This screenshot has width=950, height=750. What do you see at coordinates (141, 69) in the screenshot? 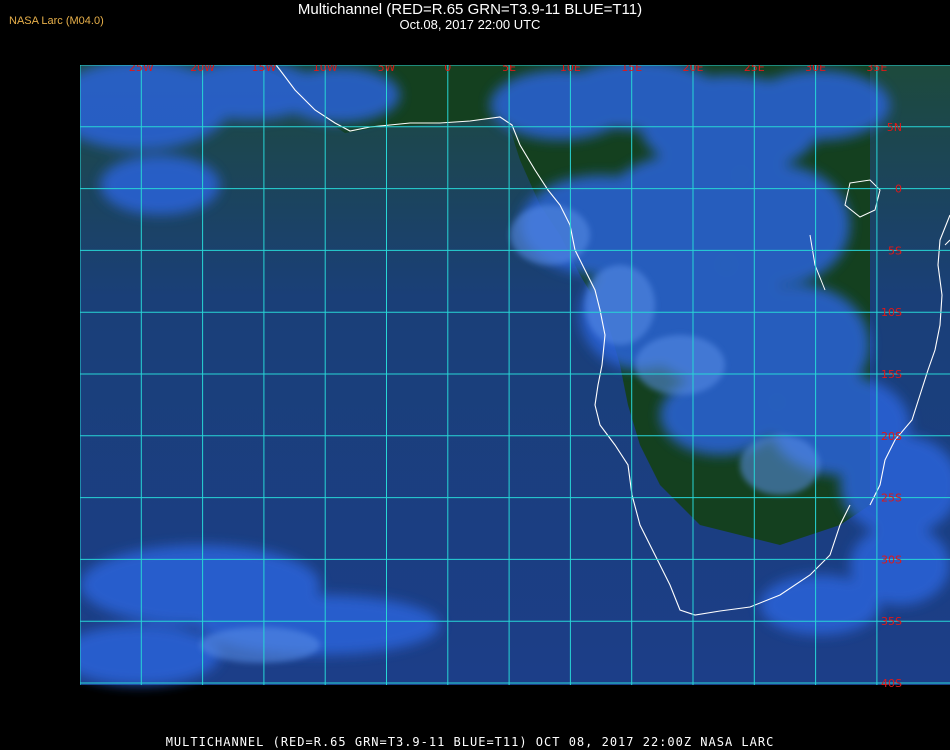
I see `lon-label: 25W` at bounding box center [141, 69].